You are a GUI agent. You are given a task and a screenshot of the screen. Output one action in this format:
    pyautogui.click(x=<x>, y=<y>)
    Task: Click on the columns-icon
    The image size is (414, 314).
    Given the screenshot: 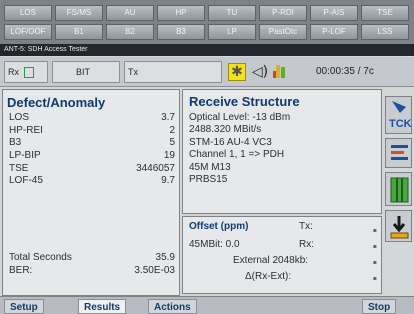 What is the action you would take?
    pyautogui.click(x=398, y=189)
    